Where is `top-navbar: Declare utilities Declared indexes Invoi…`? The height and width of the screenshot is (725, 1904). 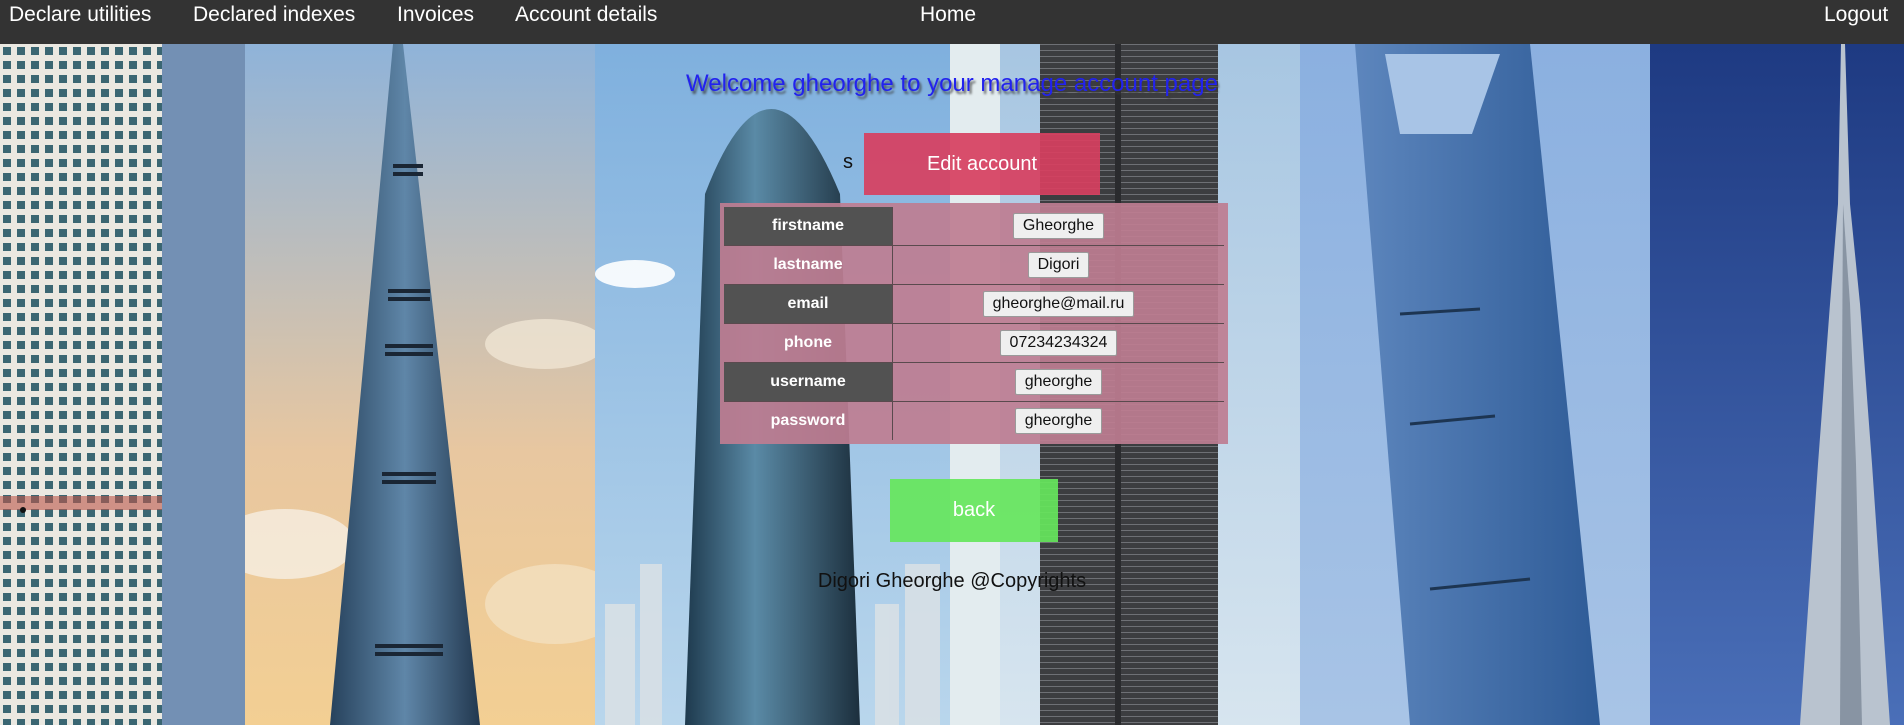
top-navbar: Declare utilities Declared indexes Invoi… is located at coordinates (952, 22).